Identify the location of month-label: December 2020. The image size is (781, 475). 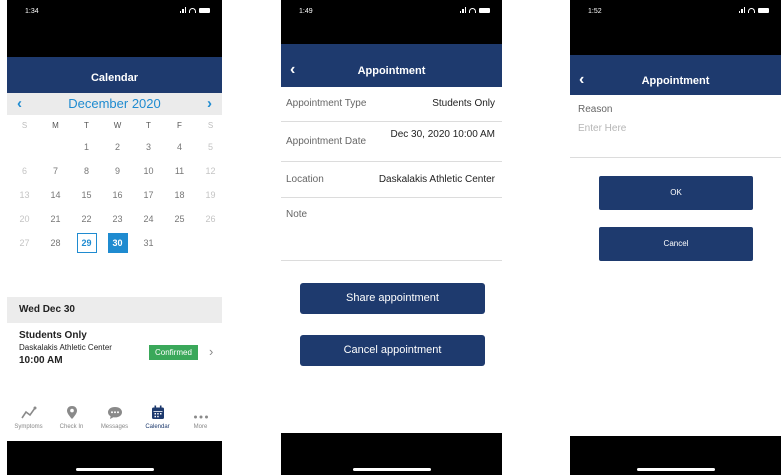
(114, 103).